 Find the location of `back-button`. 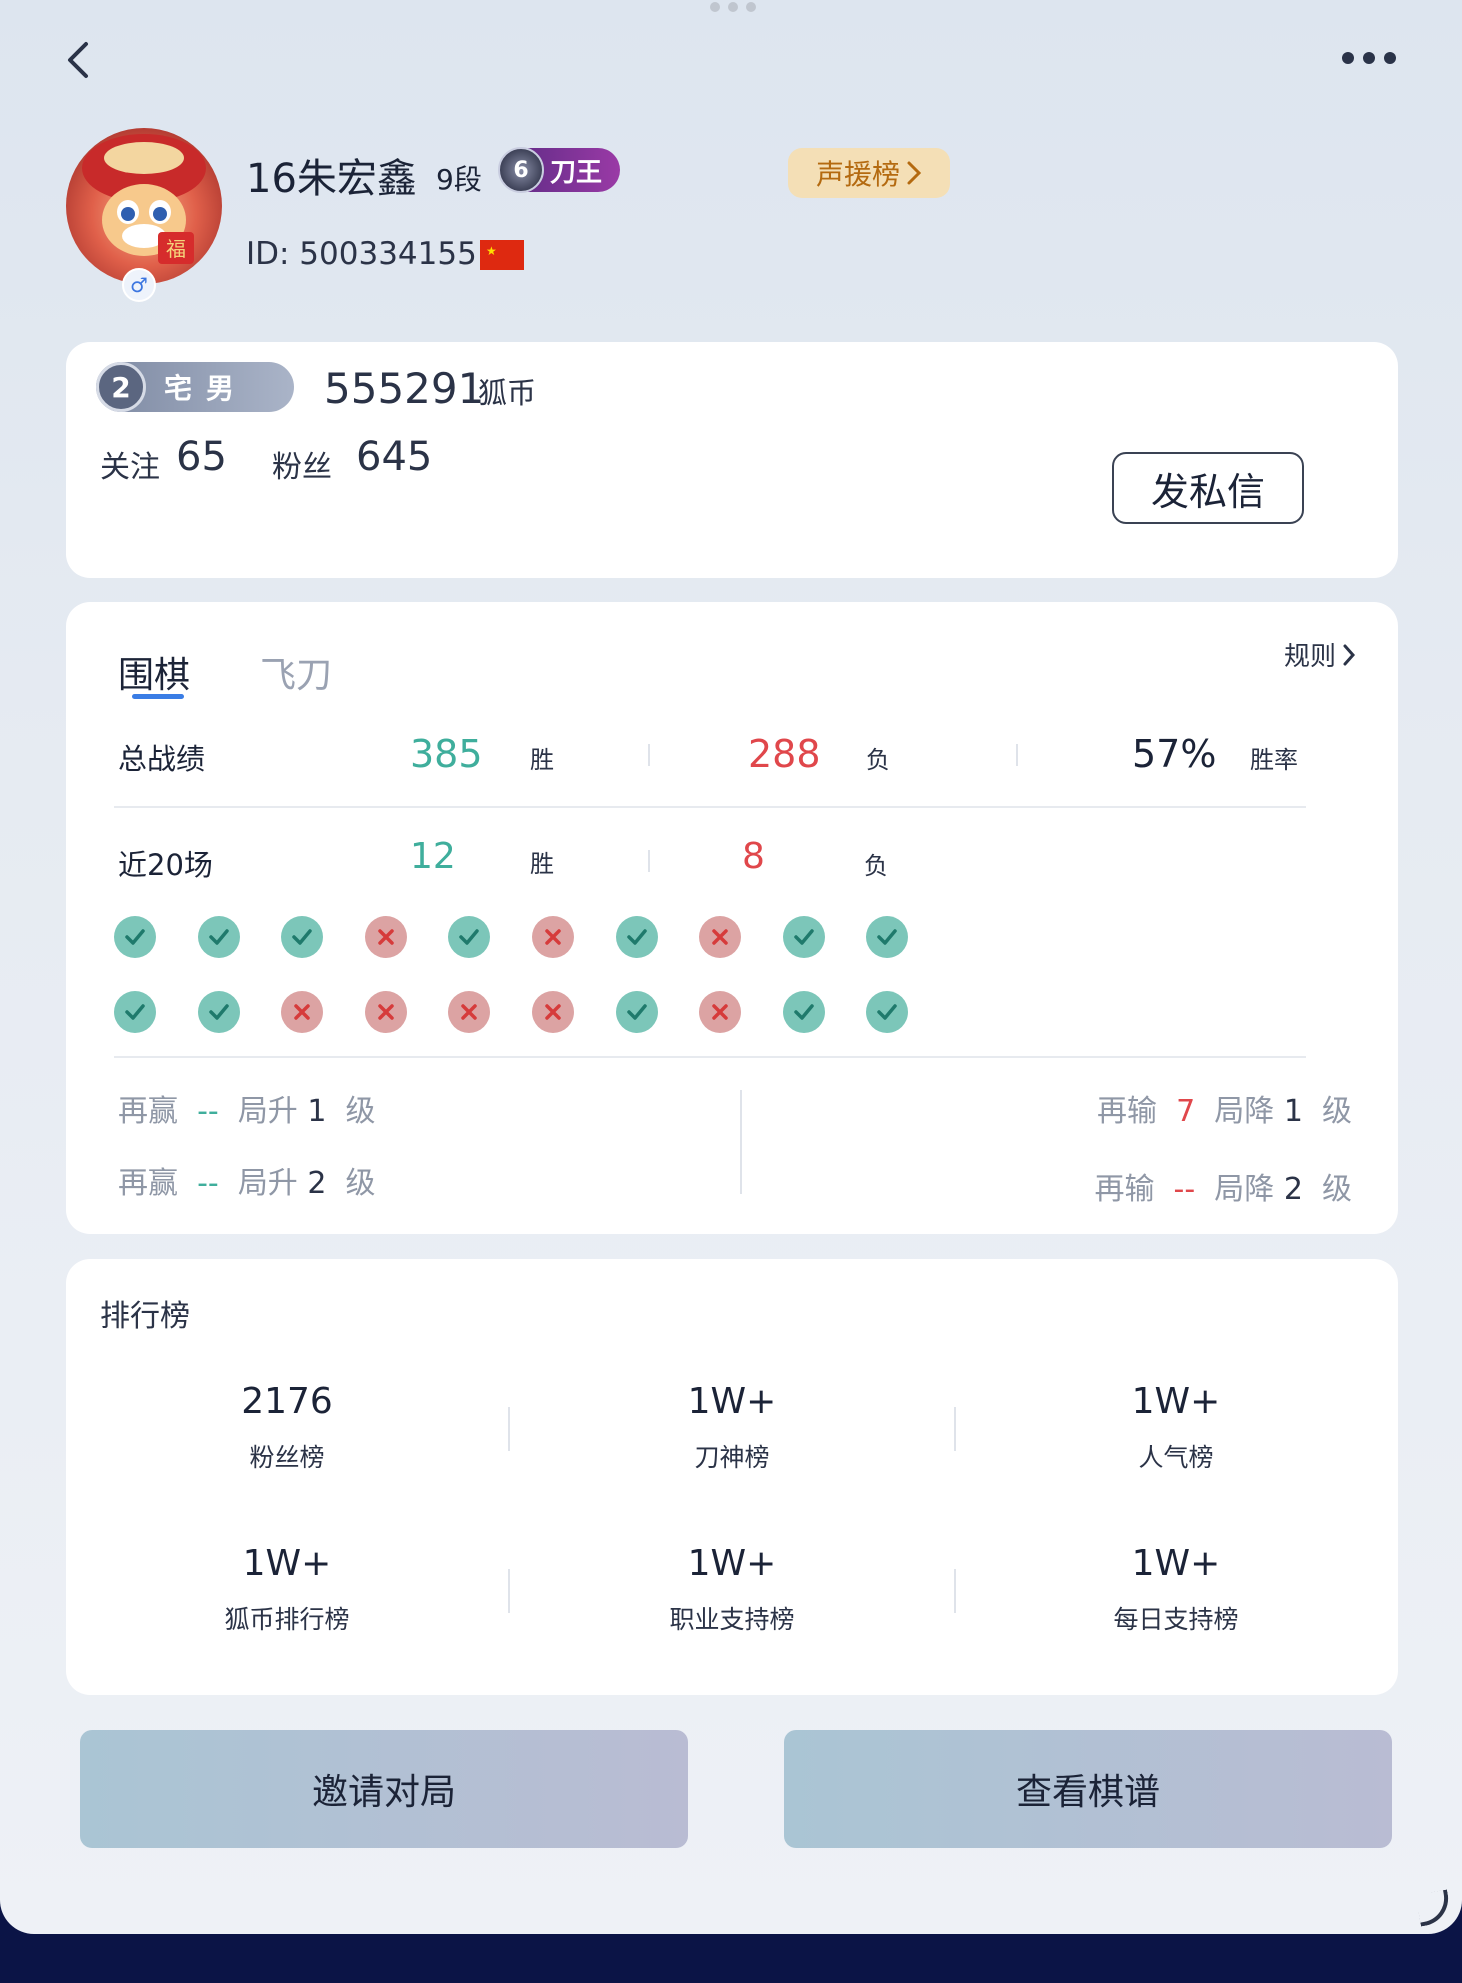

back-button is located at coordinates (80, 60).